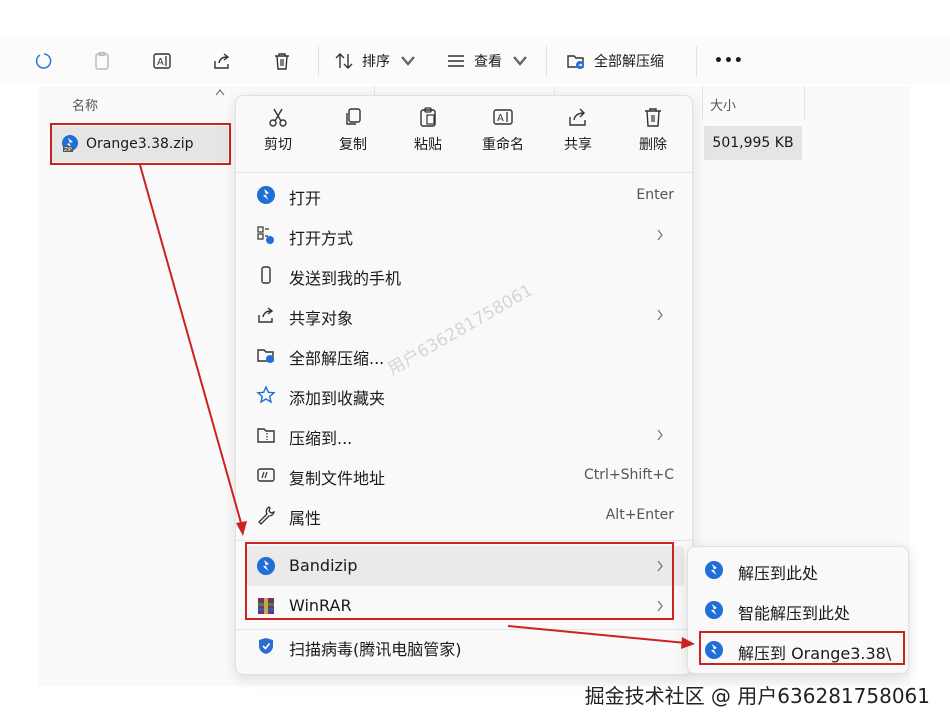 This screenshot has width=950, height=726. Describe the element at coordinates (465, 275) in the screenshot. I see `menu-item-send-to-phone: 发送到我的手机` at that location.